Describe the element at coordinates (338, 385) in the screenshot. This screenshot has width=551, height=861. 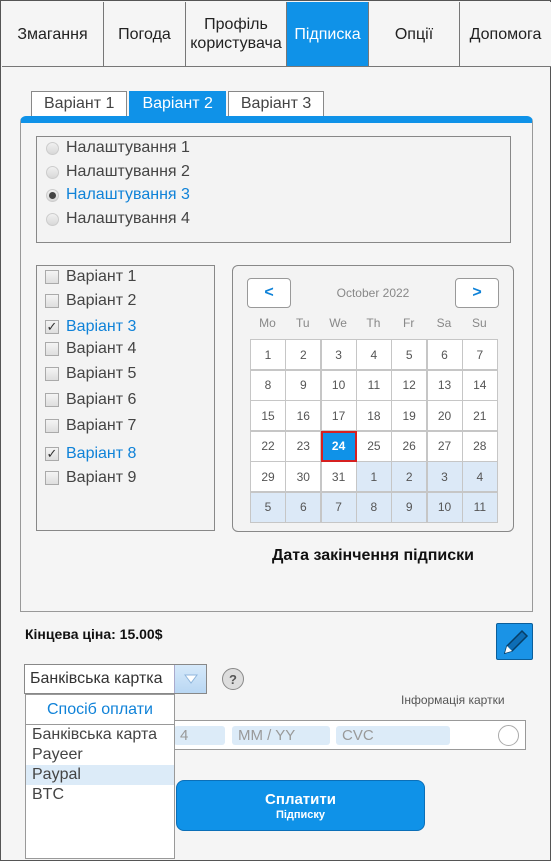
I see `calendar-day: 10` at that location.